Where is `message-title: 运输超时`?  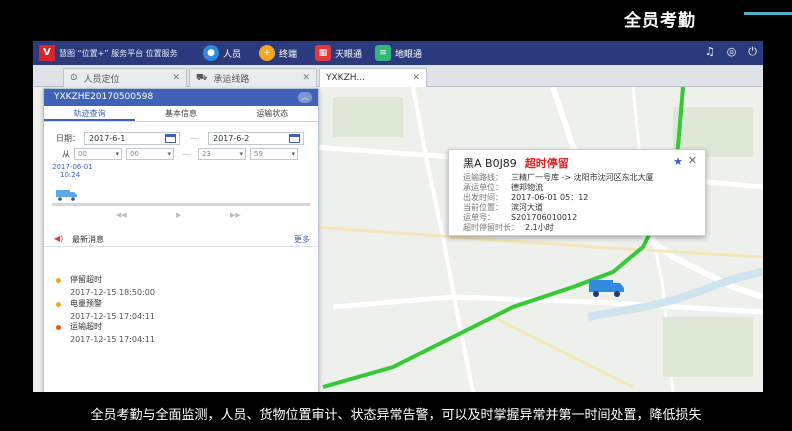 message-title: 运输超时 is located at coordinates (86, 326).